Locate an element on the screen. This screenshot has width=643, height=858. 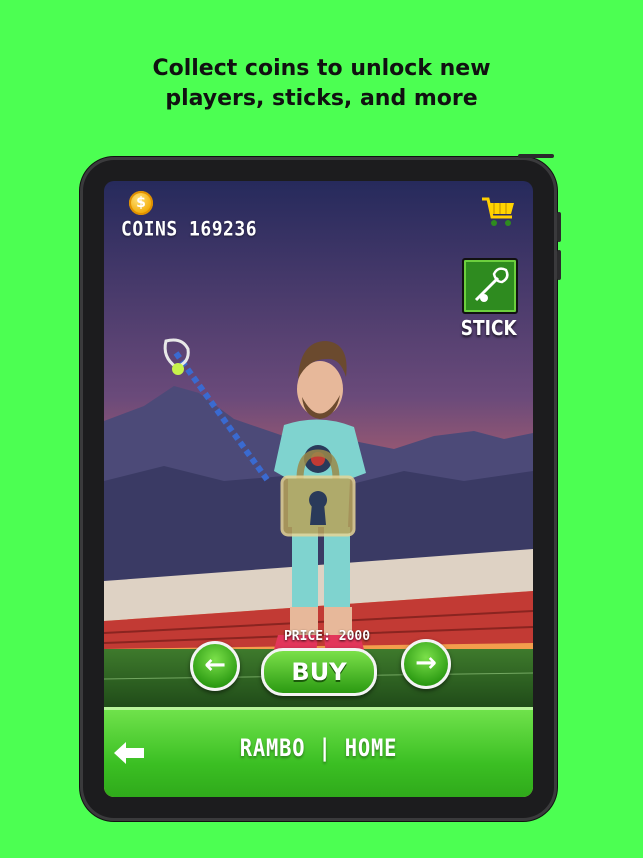
buy-button: BUY is located at coordinates (319, 672).